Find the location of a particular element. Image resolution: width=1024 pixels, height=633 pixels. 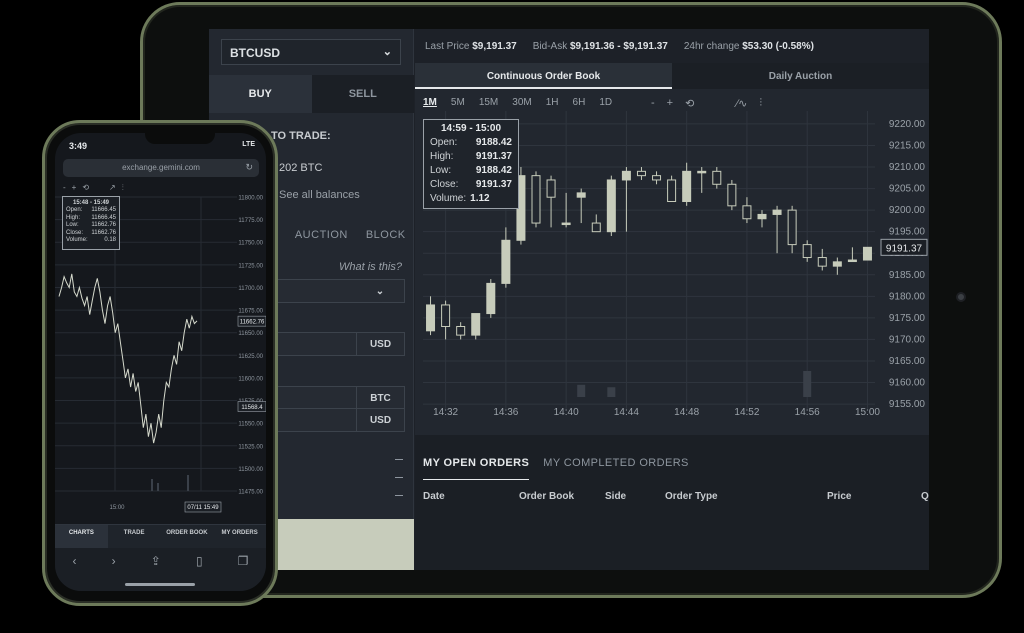

tab-my-completed-orders: MY COMPLETED ORDERS is located at coordinates (616, 468).